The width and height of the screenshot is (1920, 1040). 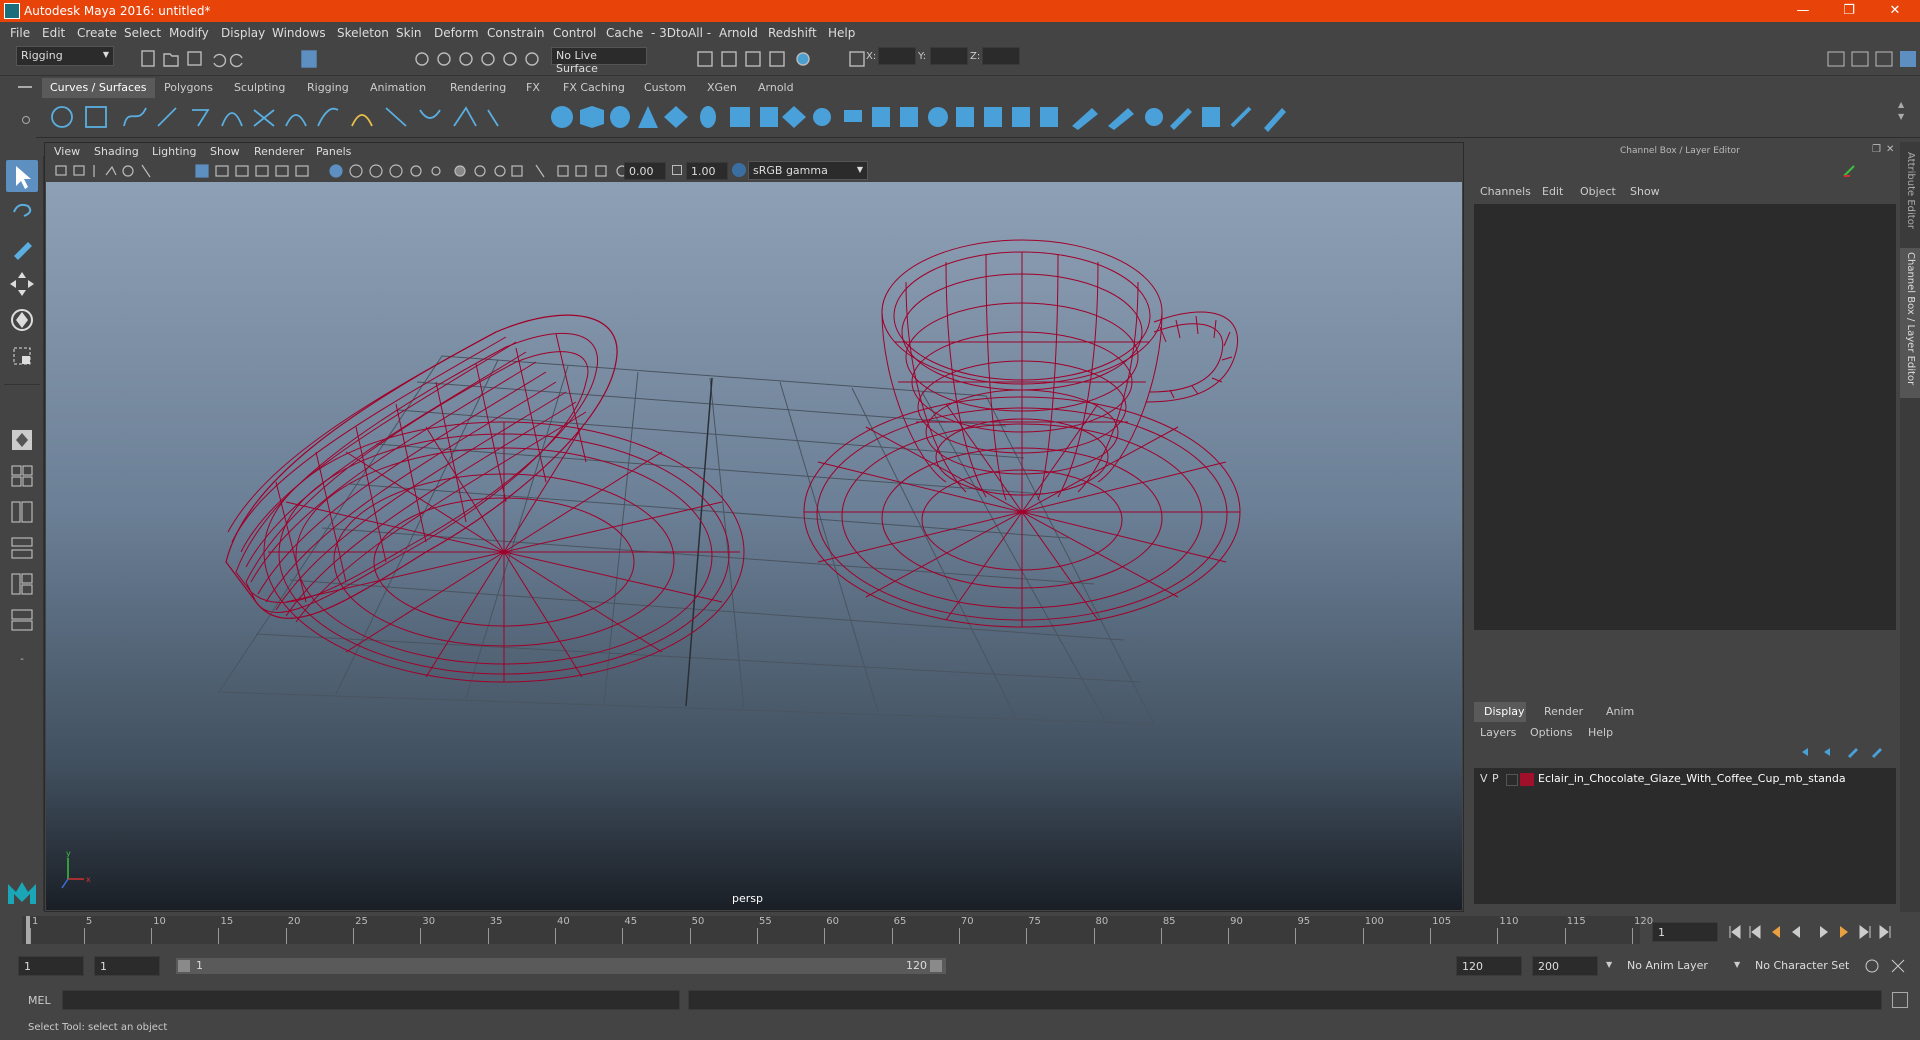 What do you see at coordinates (22, 248) in the screenshot?
I see `paint-select-tool` at bounding box center [22, 248].